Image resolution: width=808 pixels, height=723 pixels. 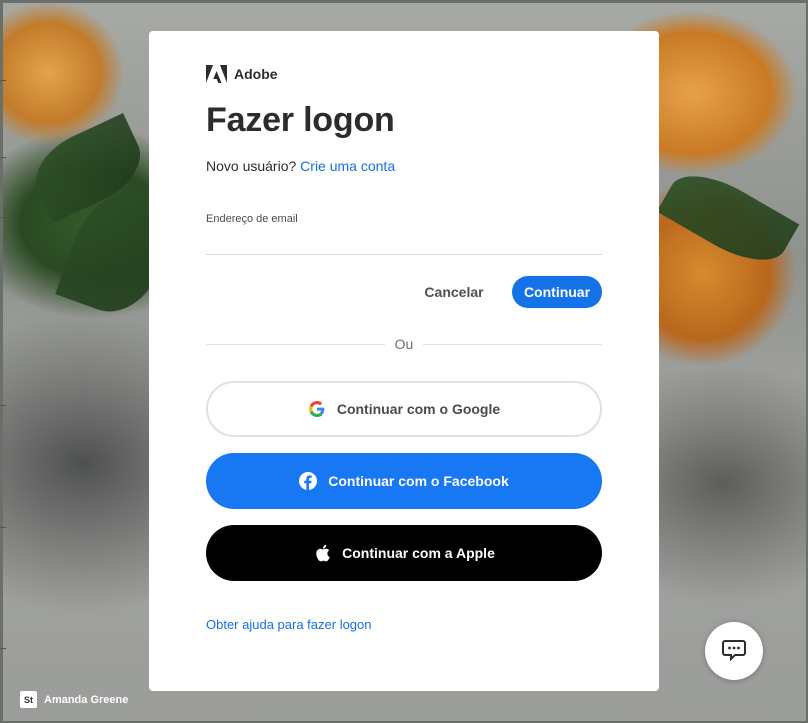 I want to click on apple-signin-button: Continuar com a Apple, so click(x=404, y=553).